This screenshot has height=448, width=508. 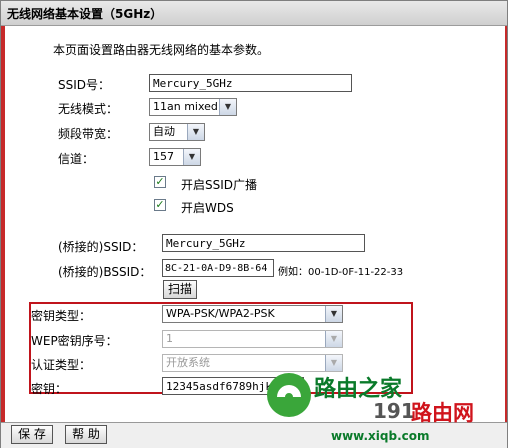 I want to click on wireless-mode-select: 11an mixed ▼, so click(x=193, y=107).